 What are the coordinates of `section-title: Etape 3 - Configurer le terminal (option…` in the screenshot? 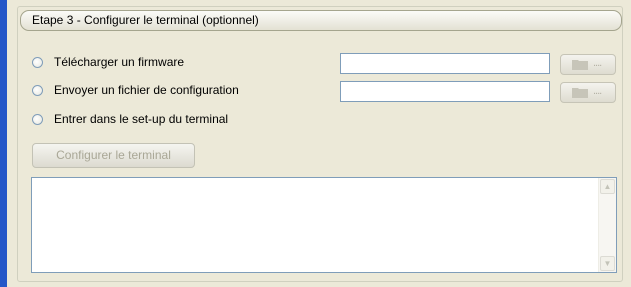 It's located at (145, 20).